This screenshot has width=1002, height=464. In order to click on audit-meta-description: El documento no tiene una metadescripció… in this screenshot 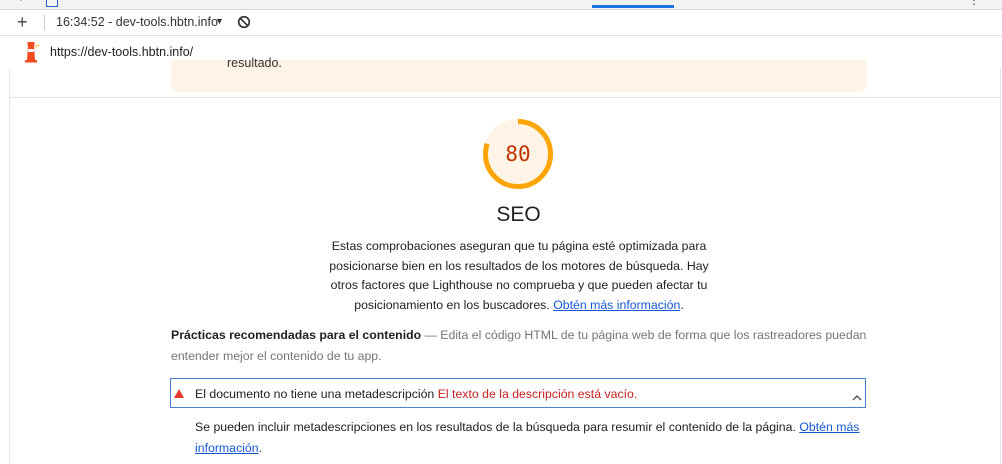, I will do `click(518, 393)`.